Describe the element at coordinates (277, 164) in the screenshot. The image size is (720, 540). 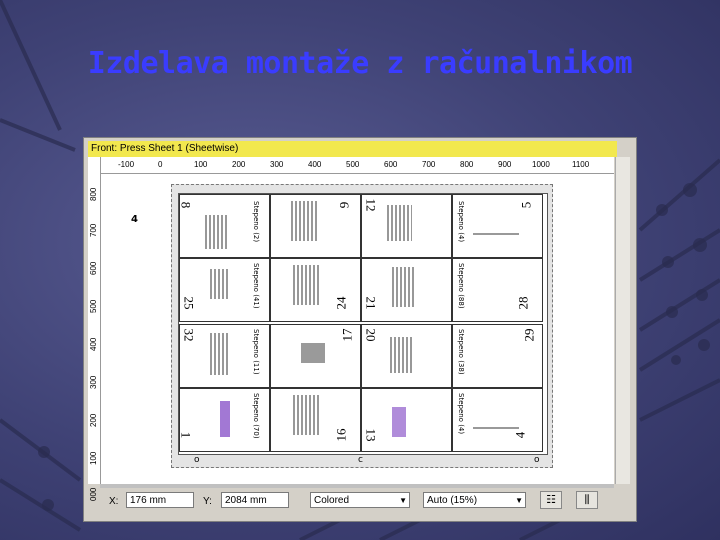
I see `hruler-tick: 300` at that location.